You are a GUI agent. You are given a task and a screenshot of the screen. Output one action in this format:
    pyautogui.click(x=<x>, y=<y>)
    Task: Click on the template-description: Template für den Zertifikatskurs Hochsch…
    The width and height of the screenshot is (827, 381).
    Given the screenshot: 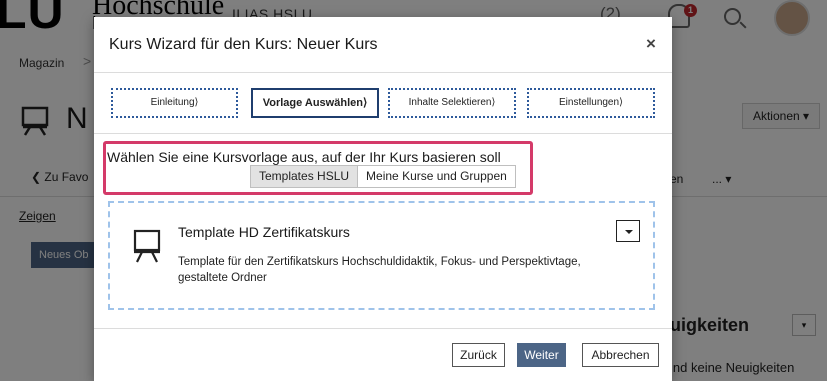 What is the action you would take?
    pyautogui.click(x=379, y=270)
    